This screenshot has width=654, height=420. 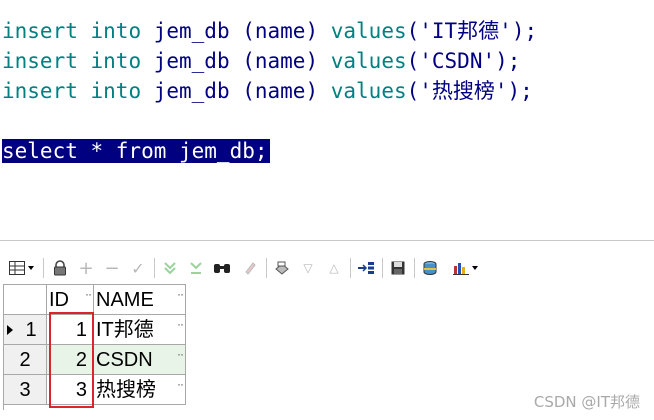 I want to click on grid-menu-icon, so click(x=21, y=268).